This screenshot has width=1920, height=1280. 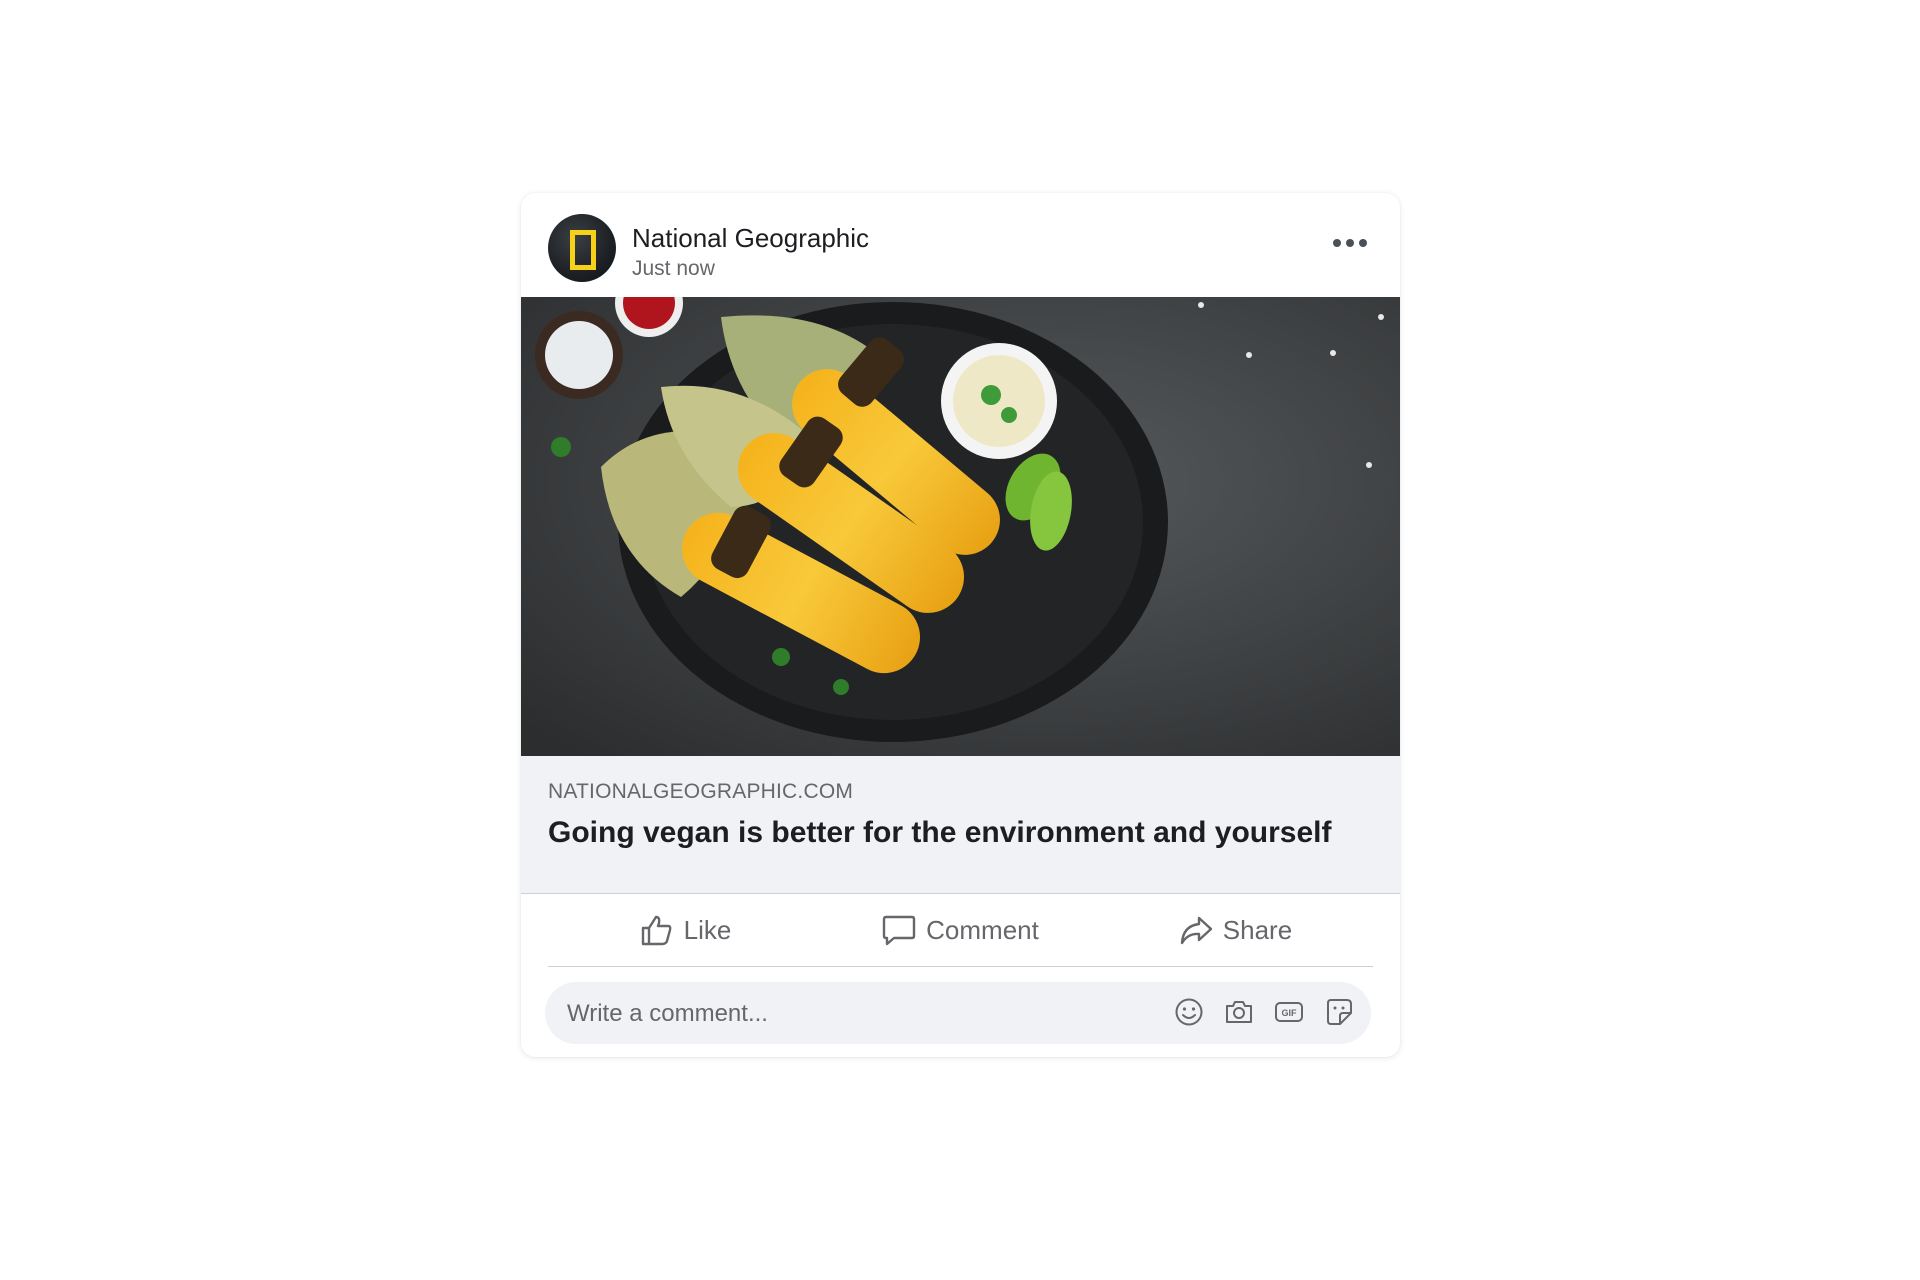 I want to click on avatar, so click(x=582, y=248).